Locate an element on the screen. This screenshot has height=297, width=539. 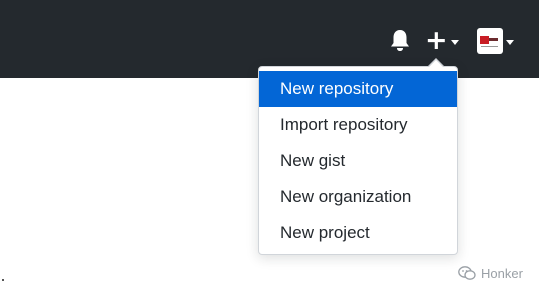
user-menu-button is located at coordinates (495, 41).